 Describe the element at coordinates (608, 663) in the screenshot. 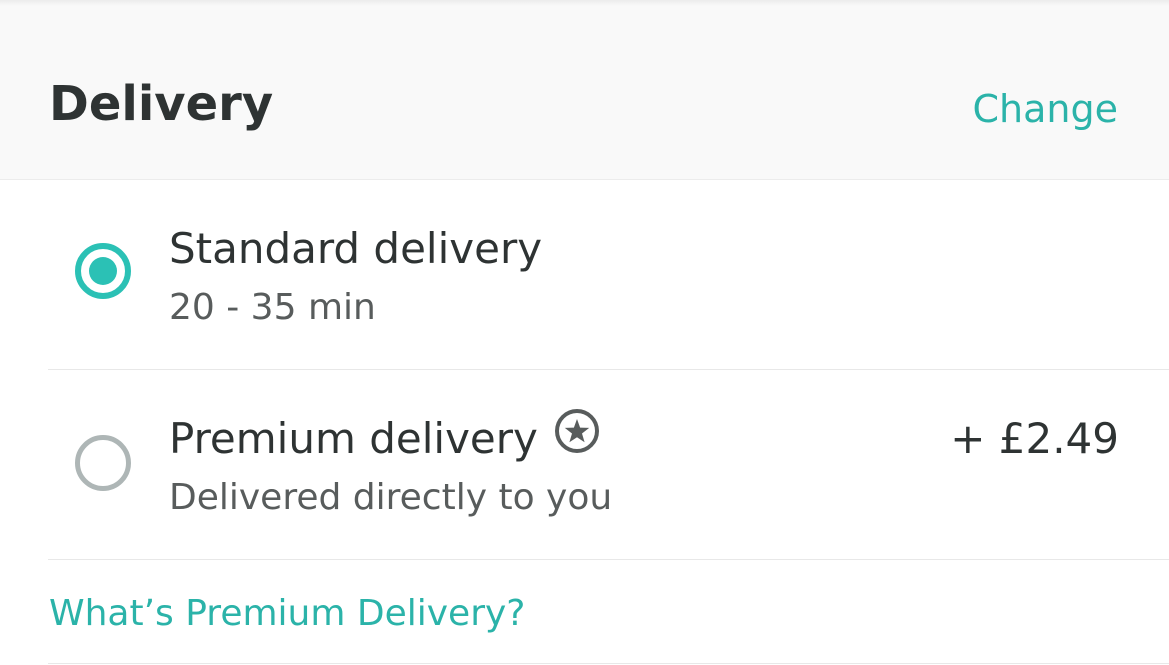

I see `divider` at that location.